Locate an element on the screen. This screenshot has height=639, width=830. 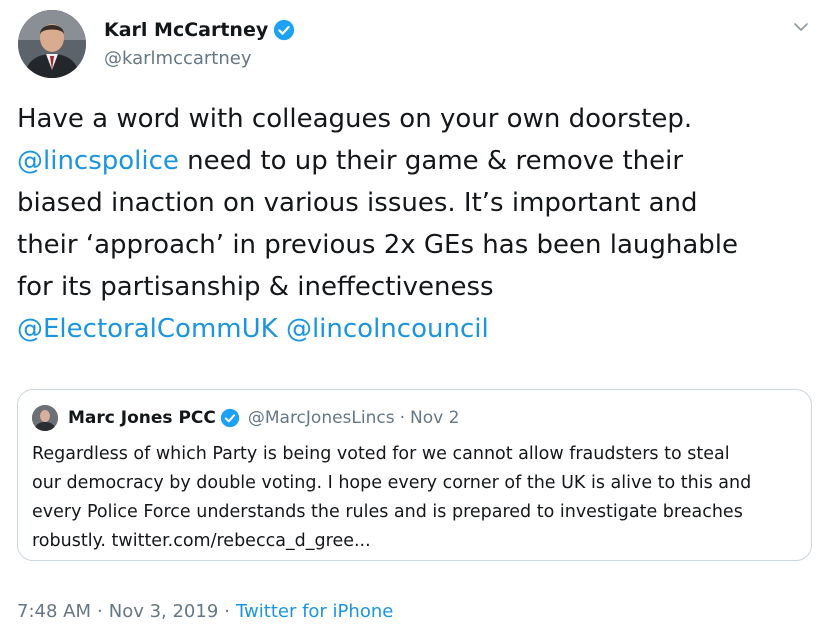
quoted-author-avatar is located at coordinates (45, 418).